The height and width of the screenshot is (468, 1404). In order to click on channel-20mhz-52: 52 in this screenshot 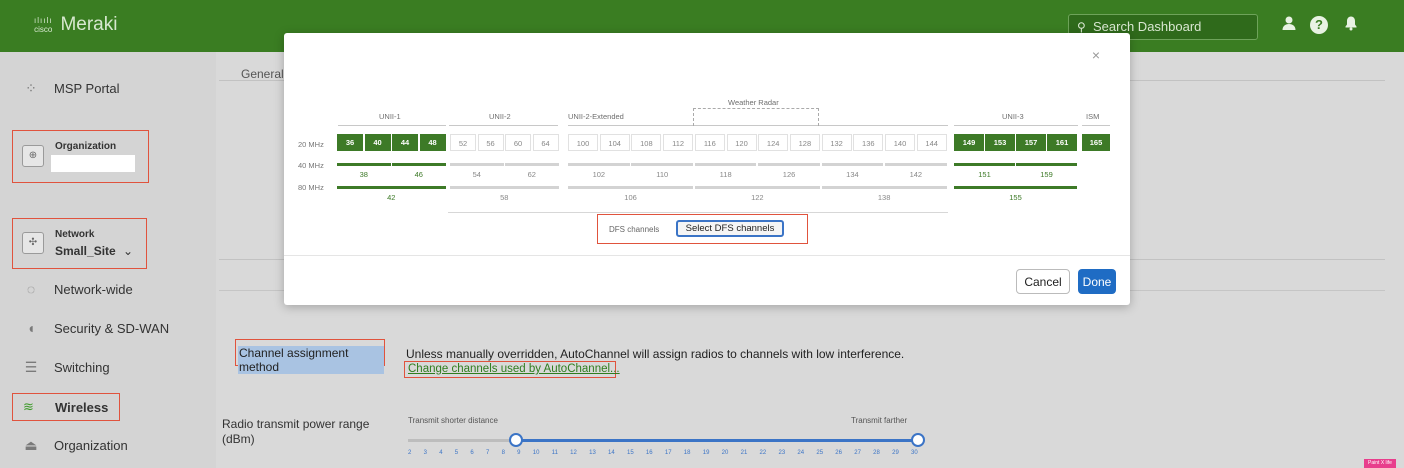, I will do `click(463, 142)`.